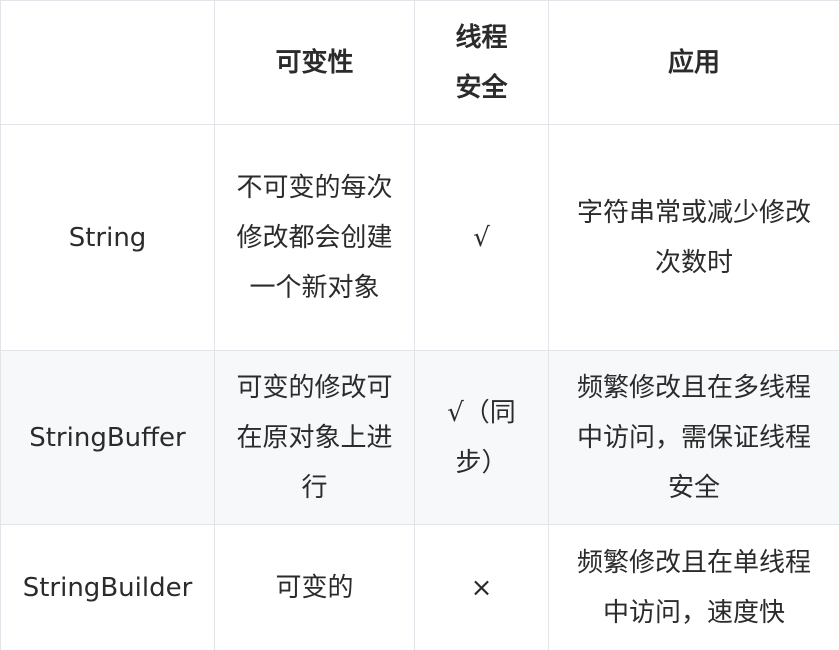 Image resolution: width=839 pixels, height=650 pixels. I want to click on header-cell-usage: 应用, so click(693, 62).